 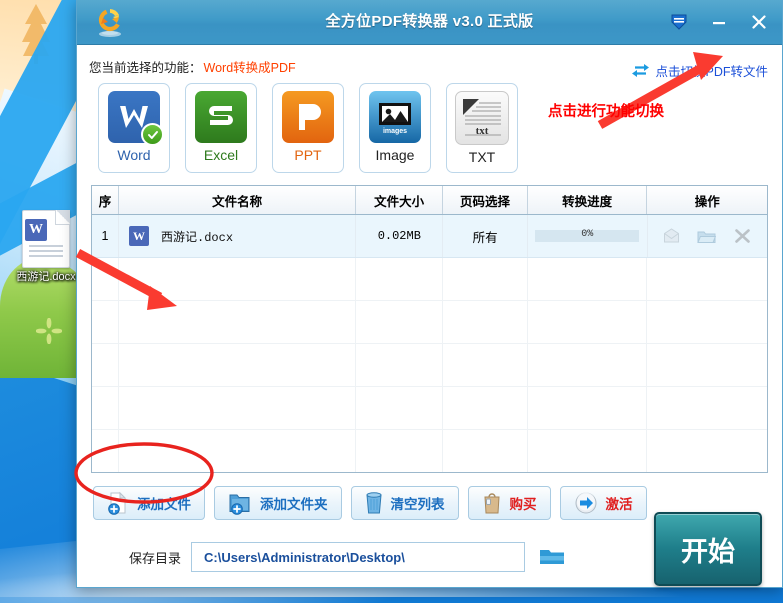 I want to click on desktop-file-icon: W 西游记.docx, so click(x=46, y=247).